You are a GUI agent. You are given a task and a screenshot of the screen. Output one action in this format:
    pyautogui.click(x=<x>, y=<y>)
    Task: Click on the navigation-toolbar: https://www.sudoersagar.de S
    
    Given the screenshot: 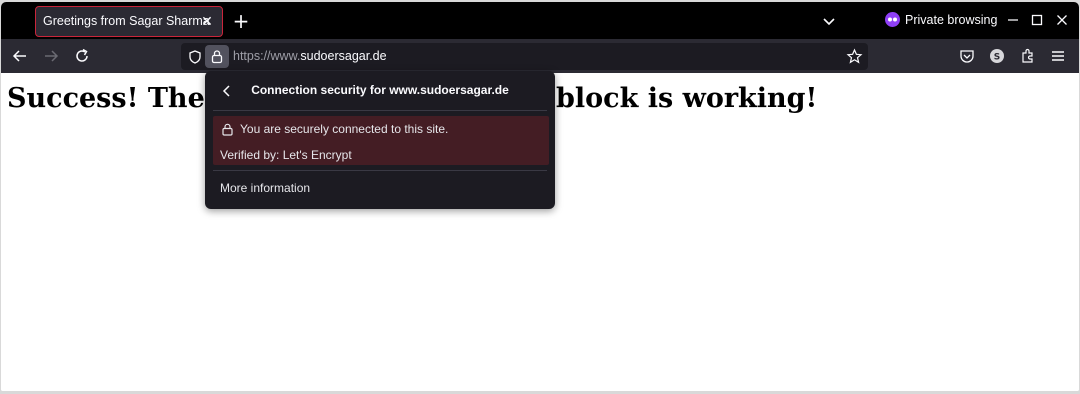 What is the action you would take?
    pyautogui.click(x=540, y=56)
    